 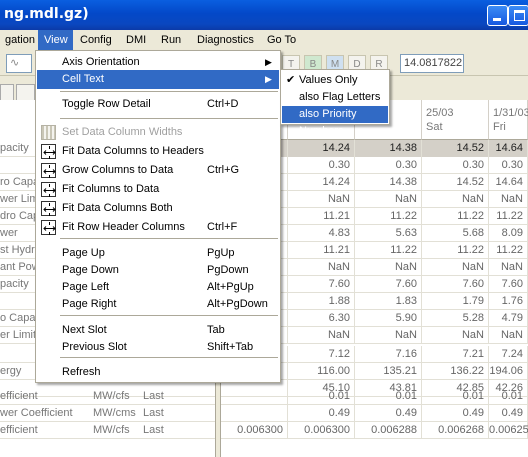 I want to click on table-cell: 8.09, so click(x=508, y=233).